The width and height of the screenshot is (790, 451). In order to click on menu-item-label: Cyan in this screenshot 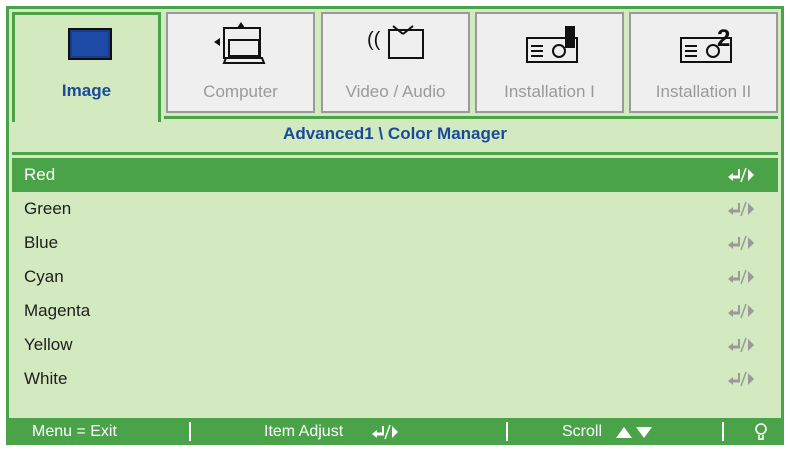, I will do `click(44, 276)`.